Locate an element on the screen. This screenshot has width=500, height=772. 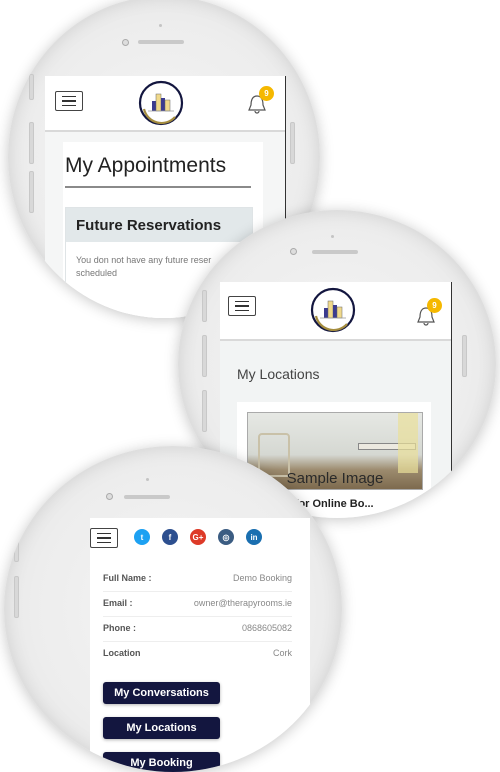
page-title: My Appointments is located at coordinates (146, 165).